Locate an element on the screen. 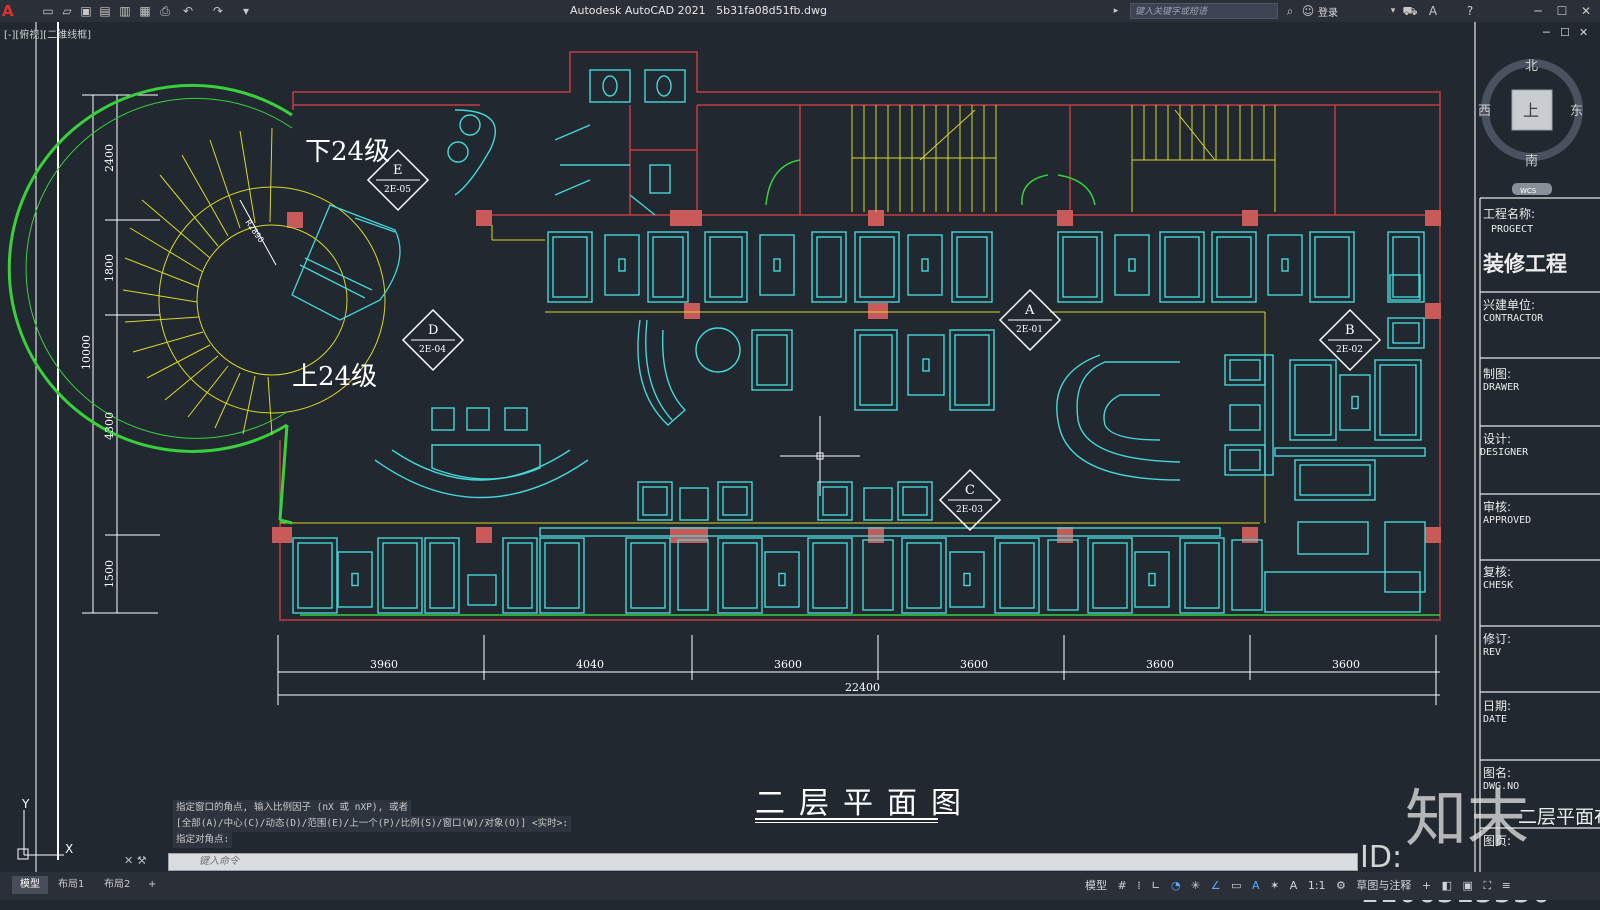 The width and height of the screenshot is (1600, 910). open-file-icon: ▱ is located at coordinates (67, 11).